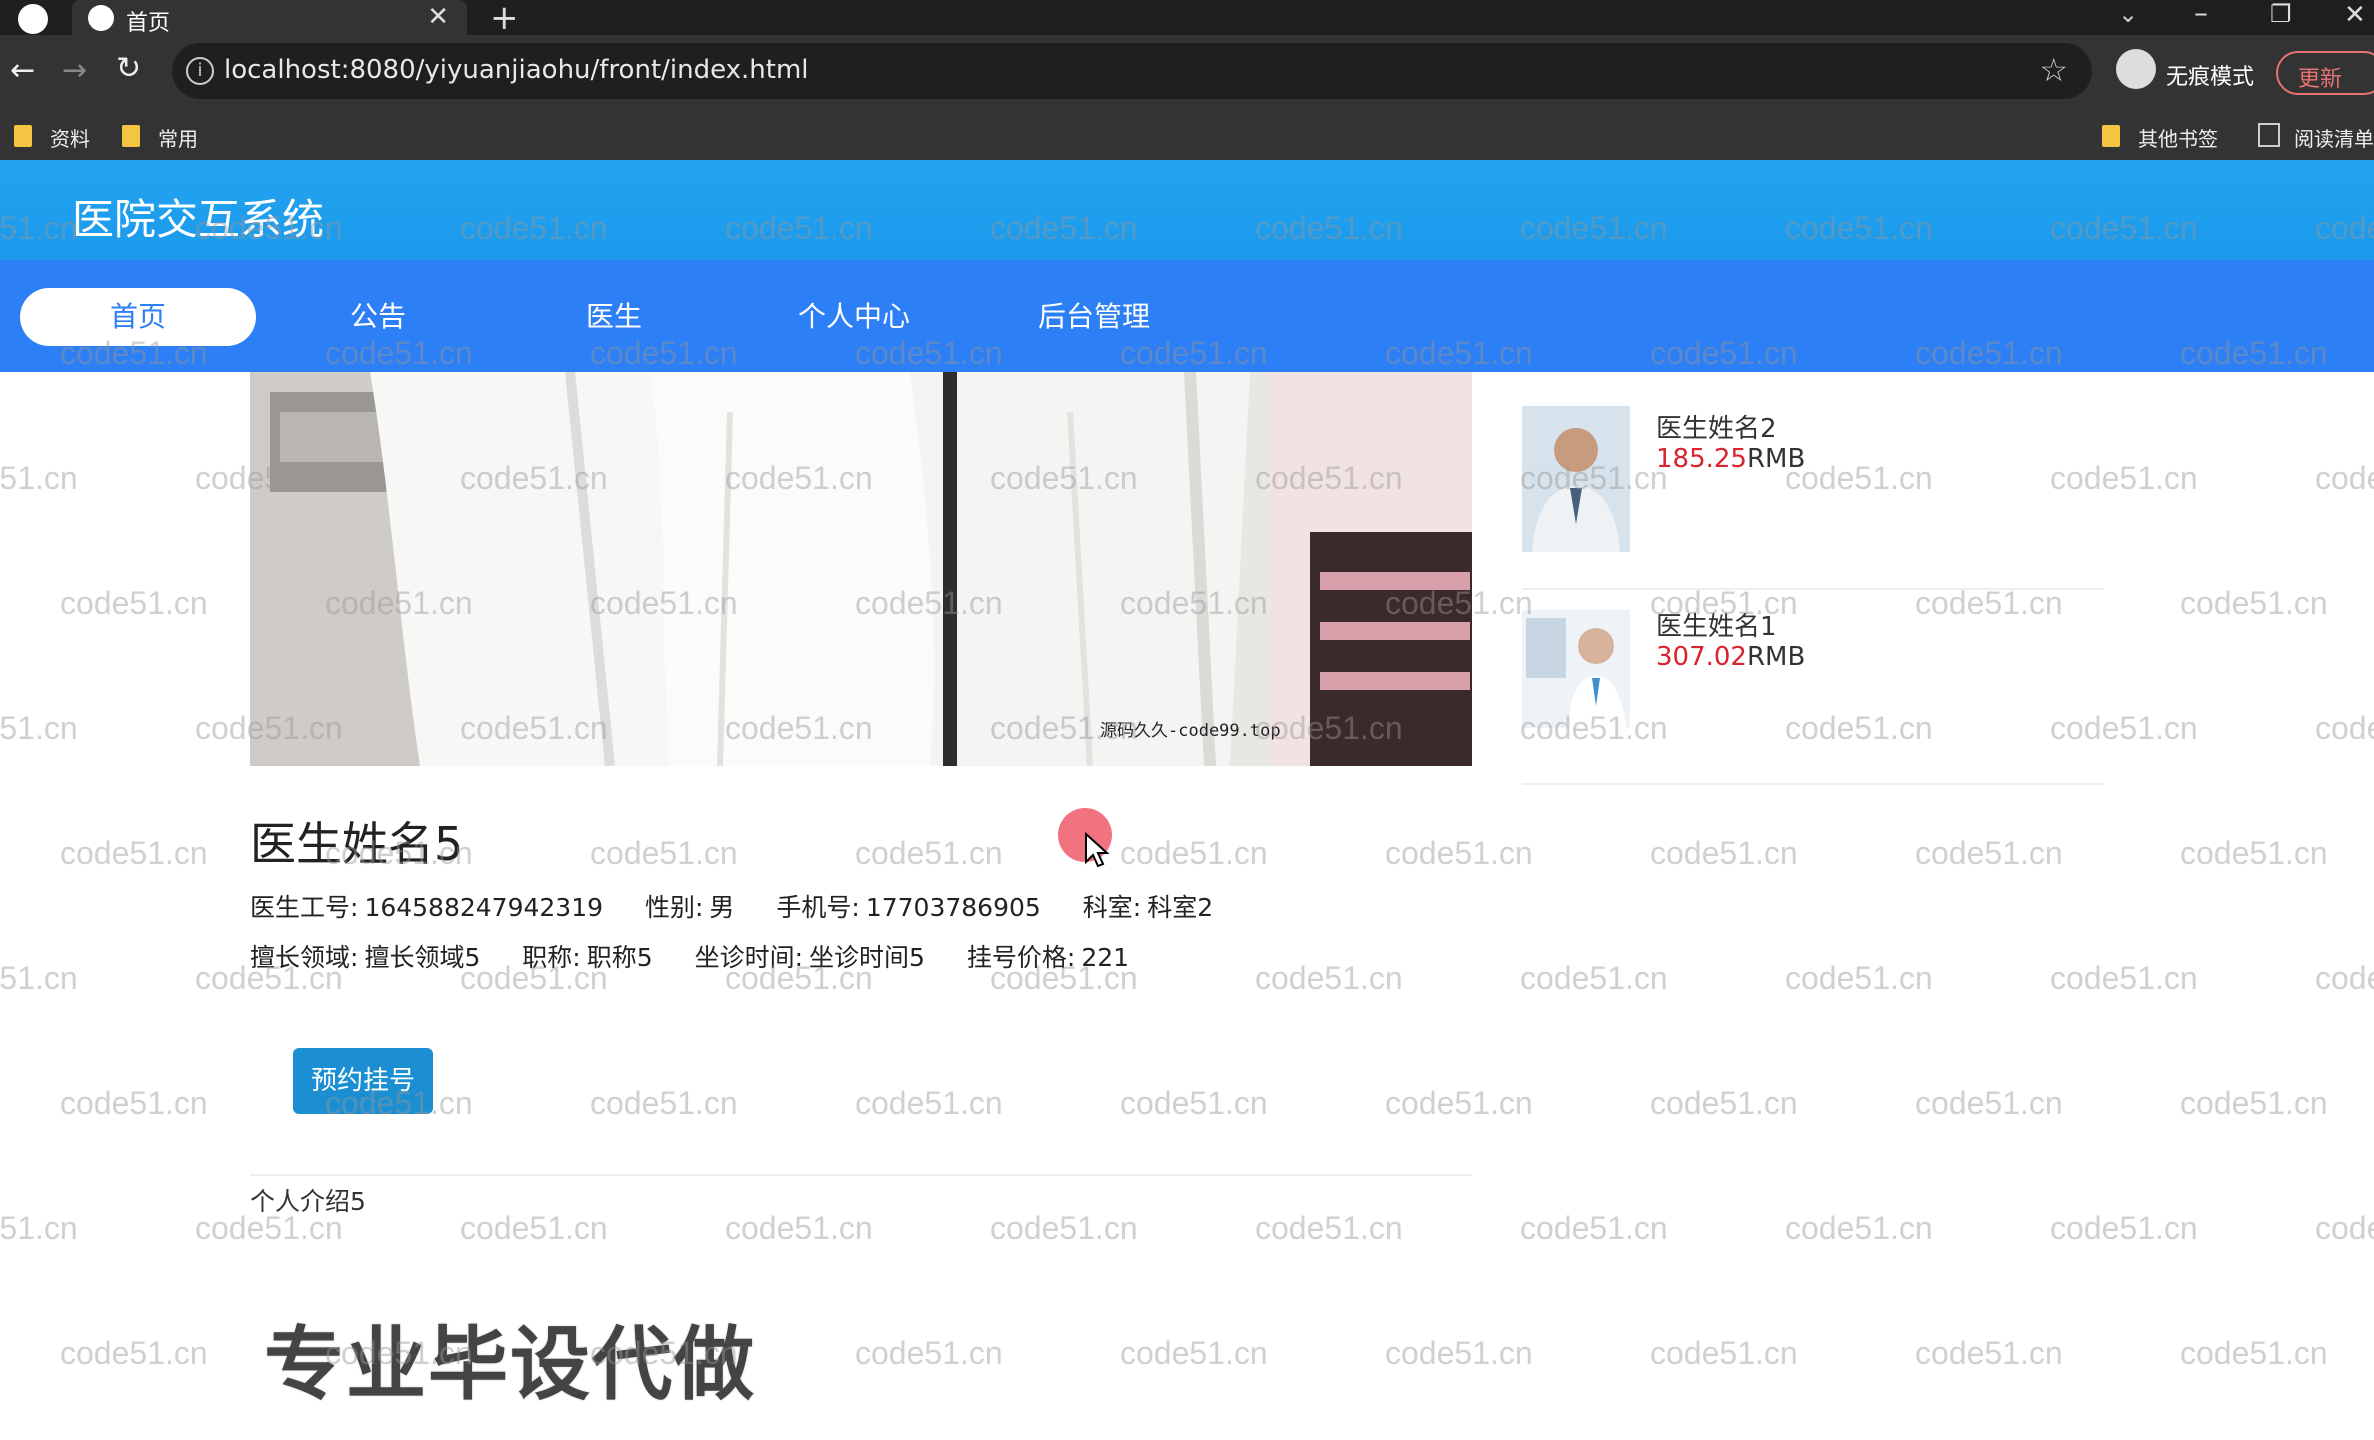  I want to click on reading-list-icon, so click(2269, 135).